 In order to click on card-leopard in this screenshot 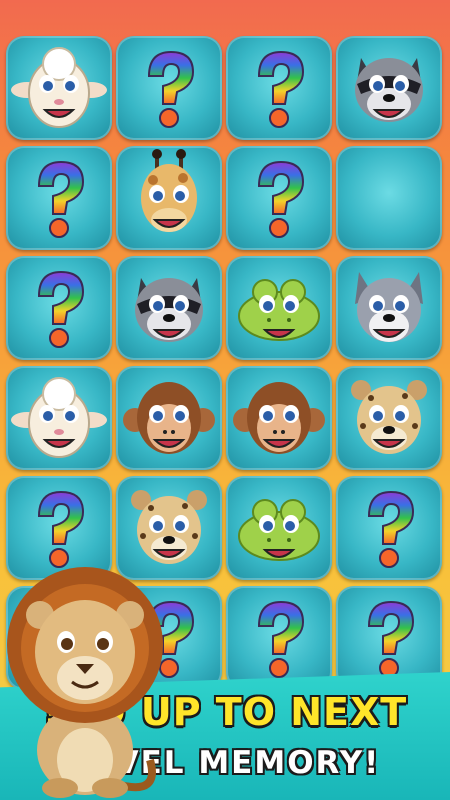, I will do `click(389, 418)`.